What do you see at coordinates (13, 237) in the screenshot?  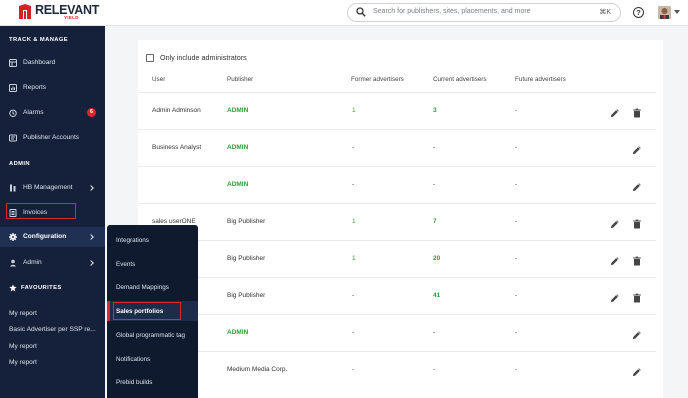 I see `gear-icon` at bounding box center [13, 237].